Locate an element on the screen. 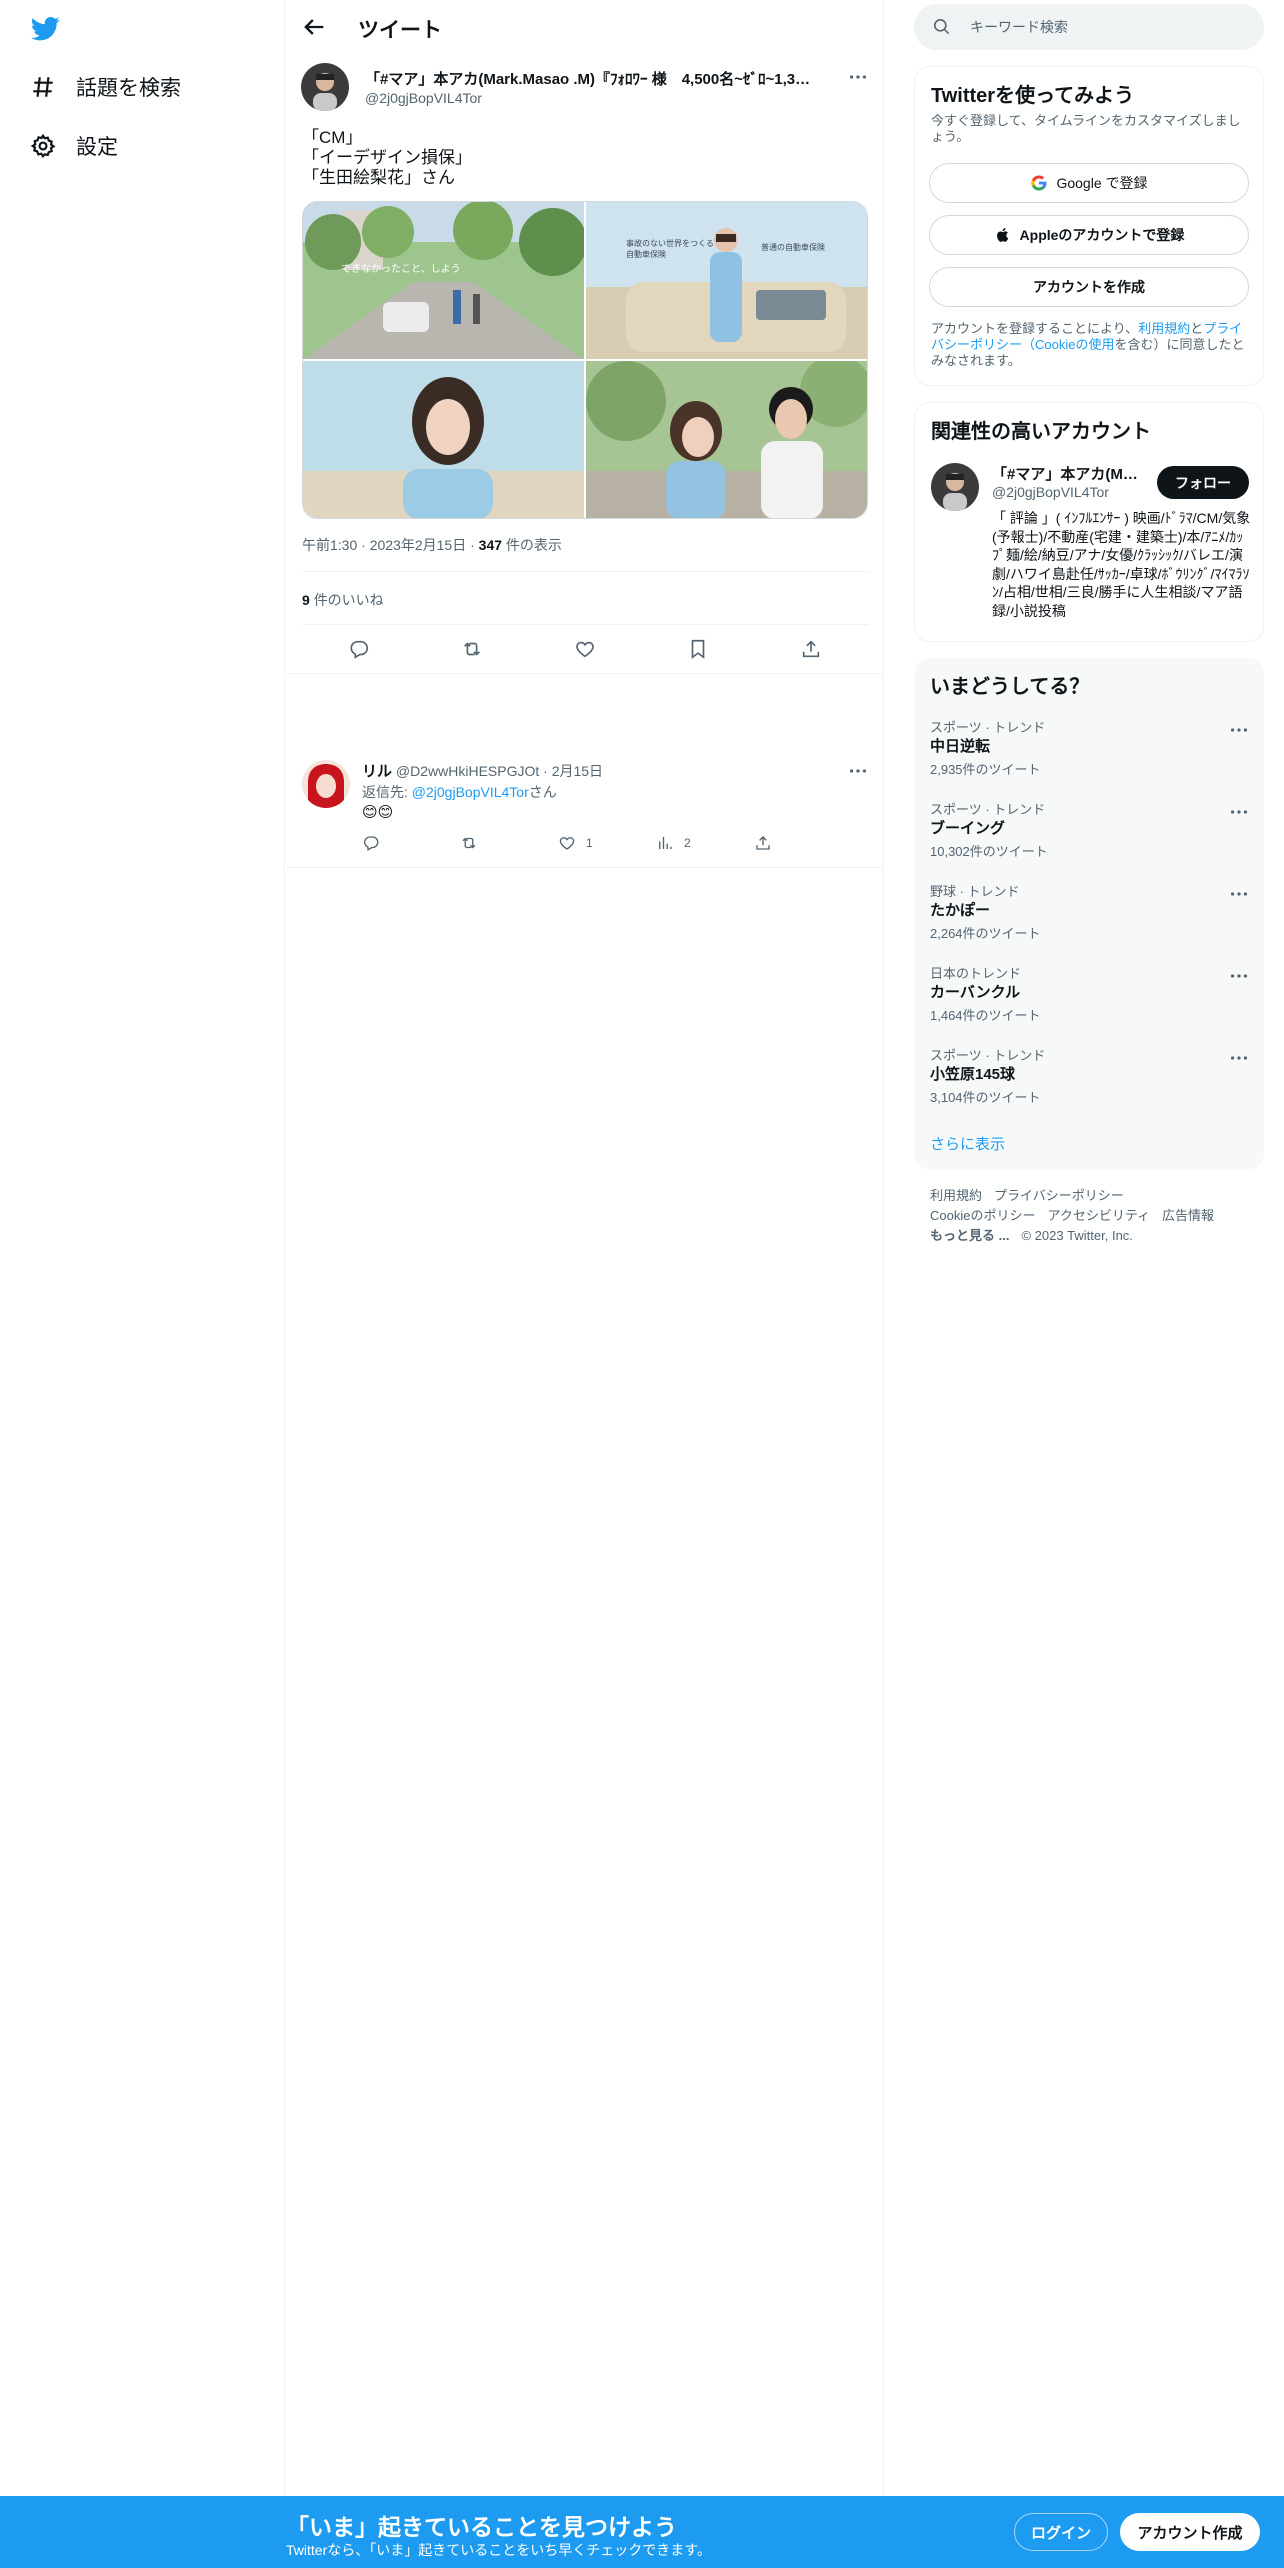 The width and height of the screenshot is (1284, 2568). footer-privacy-link: プライバシーポリシー is located at coordinates (1059, 1195).